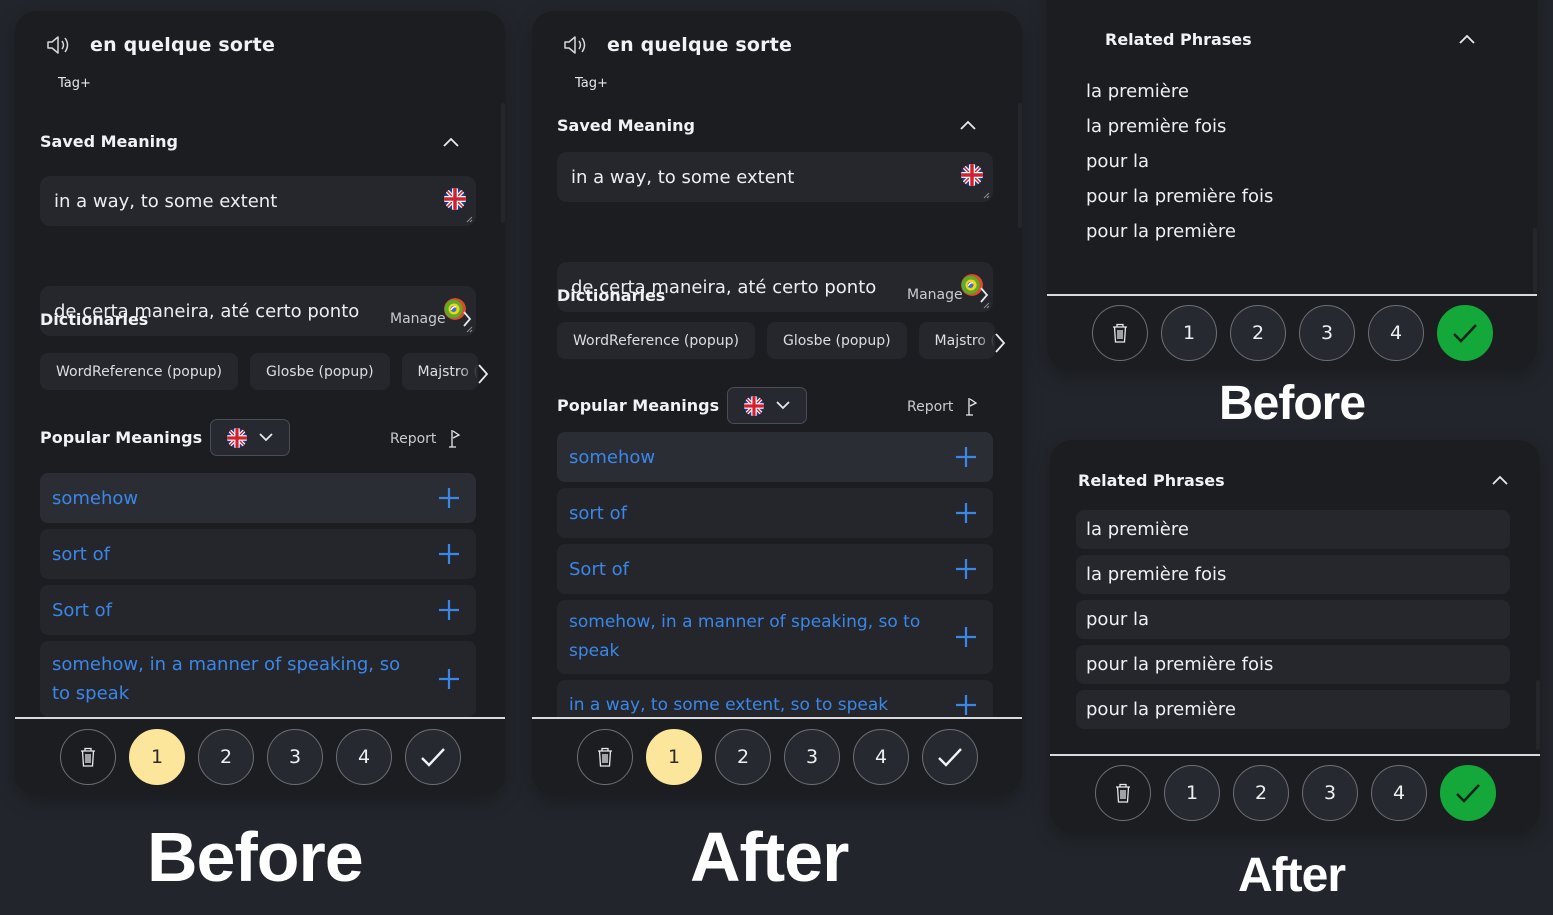  I want to click on after-caption: After, so click(1292, 875).